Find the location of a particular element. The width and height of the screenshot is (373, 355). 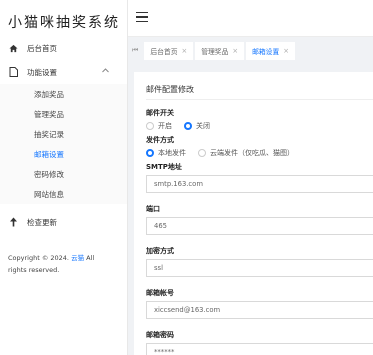

sidebar-item-label: 检查更新 is located at coordinates (42, 222).